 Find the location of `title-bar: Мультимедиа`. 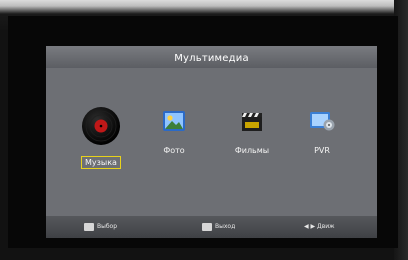

title-bar: Мультимедиа is located at coordinates (211, 57).